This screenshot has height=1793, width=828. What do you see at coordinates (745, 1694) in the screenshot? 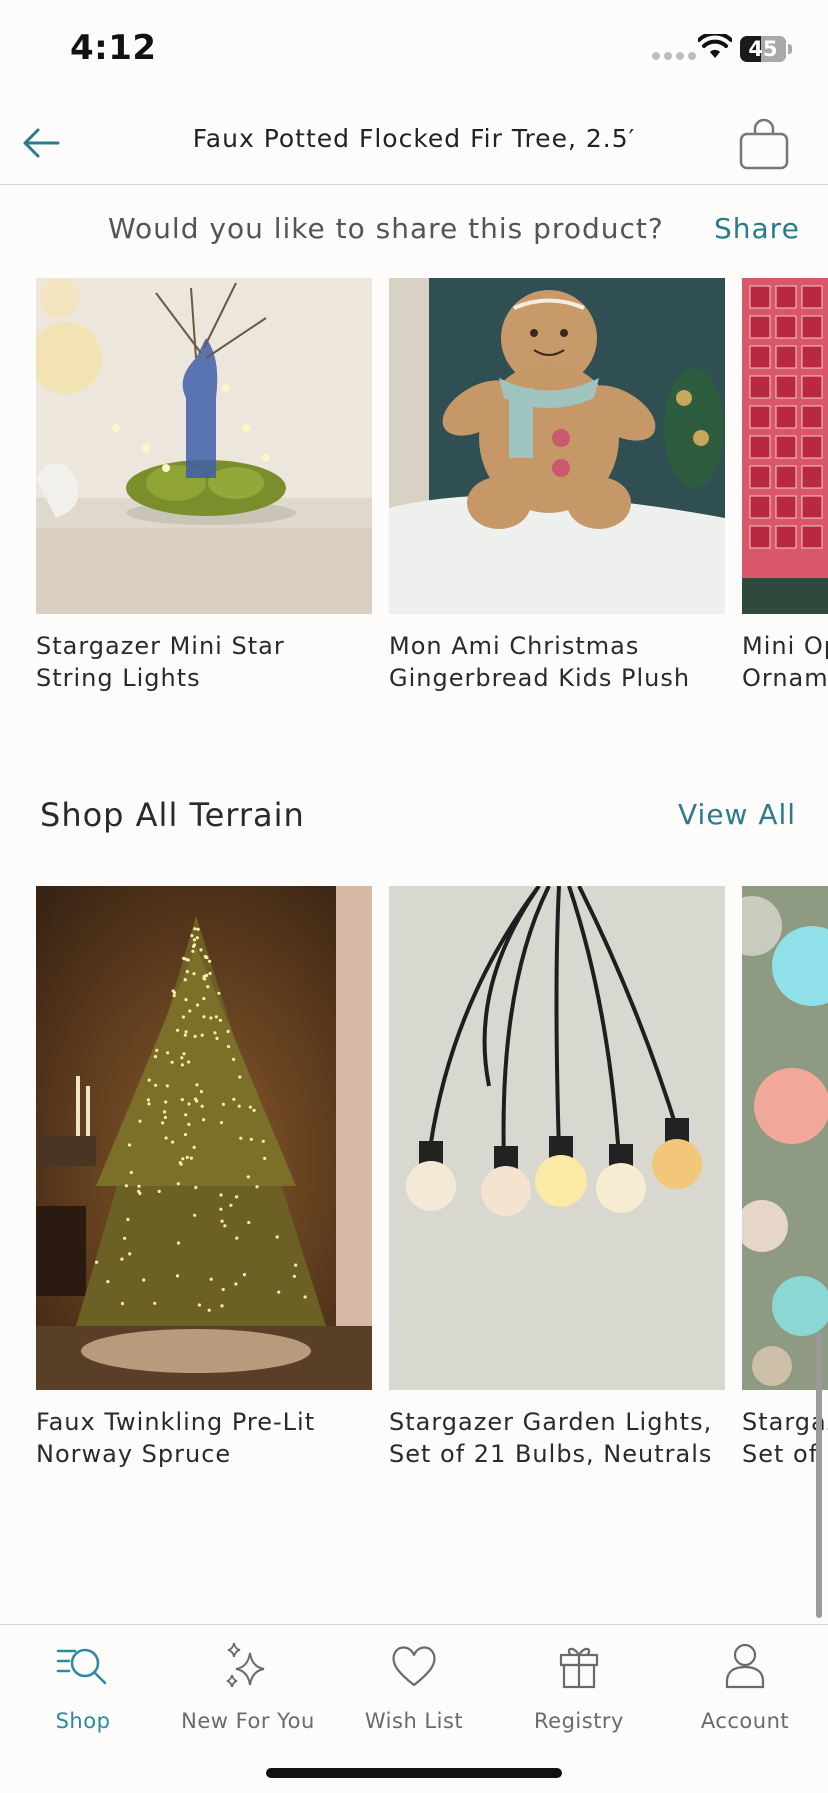
I see `tab-account: Account` at bounding box center [745, 1694].